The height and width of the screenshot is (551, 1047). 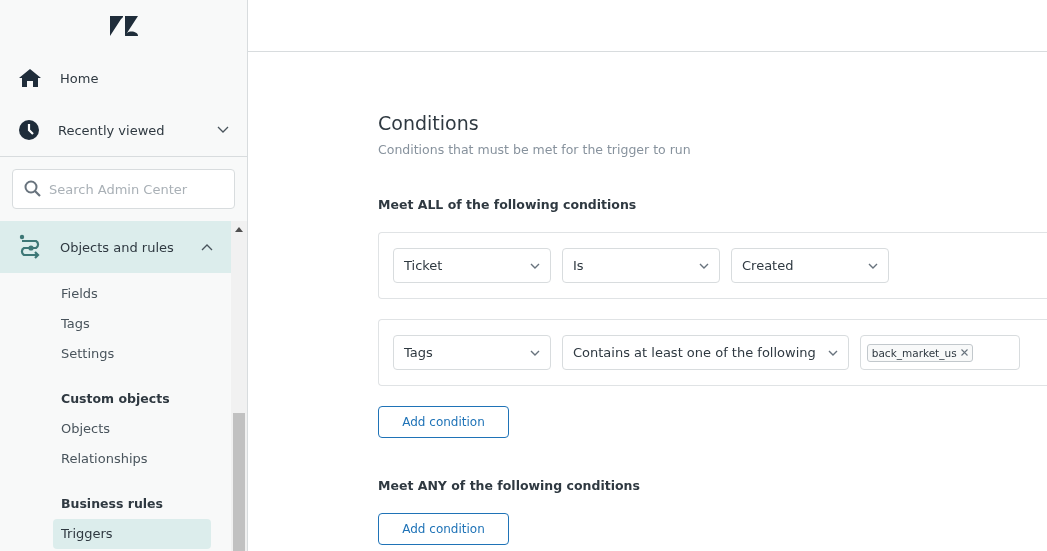 I want to click on logo-icon, so click(x=123, y=26).